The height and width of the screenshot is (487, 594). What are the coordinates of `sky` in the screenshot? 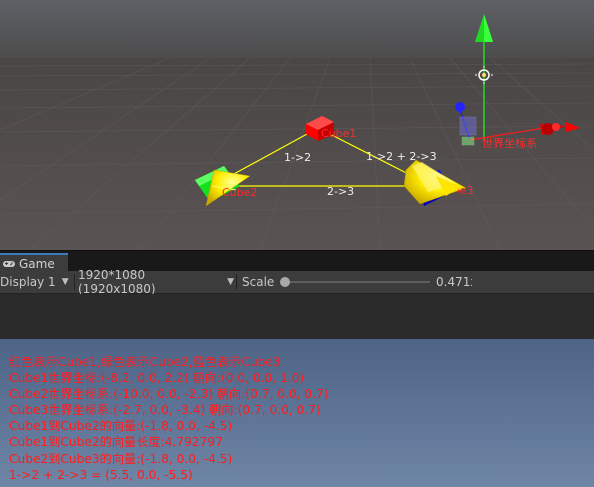 It's located at (297, 30).